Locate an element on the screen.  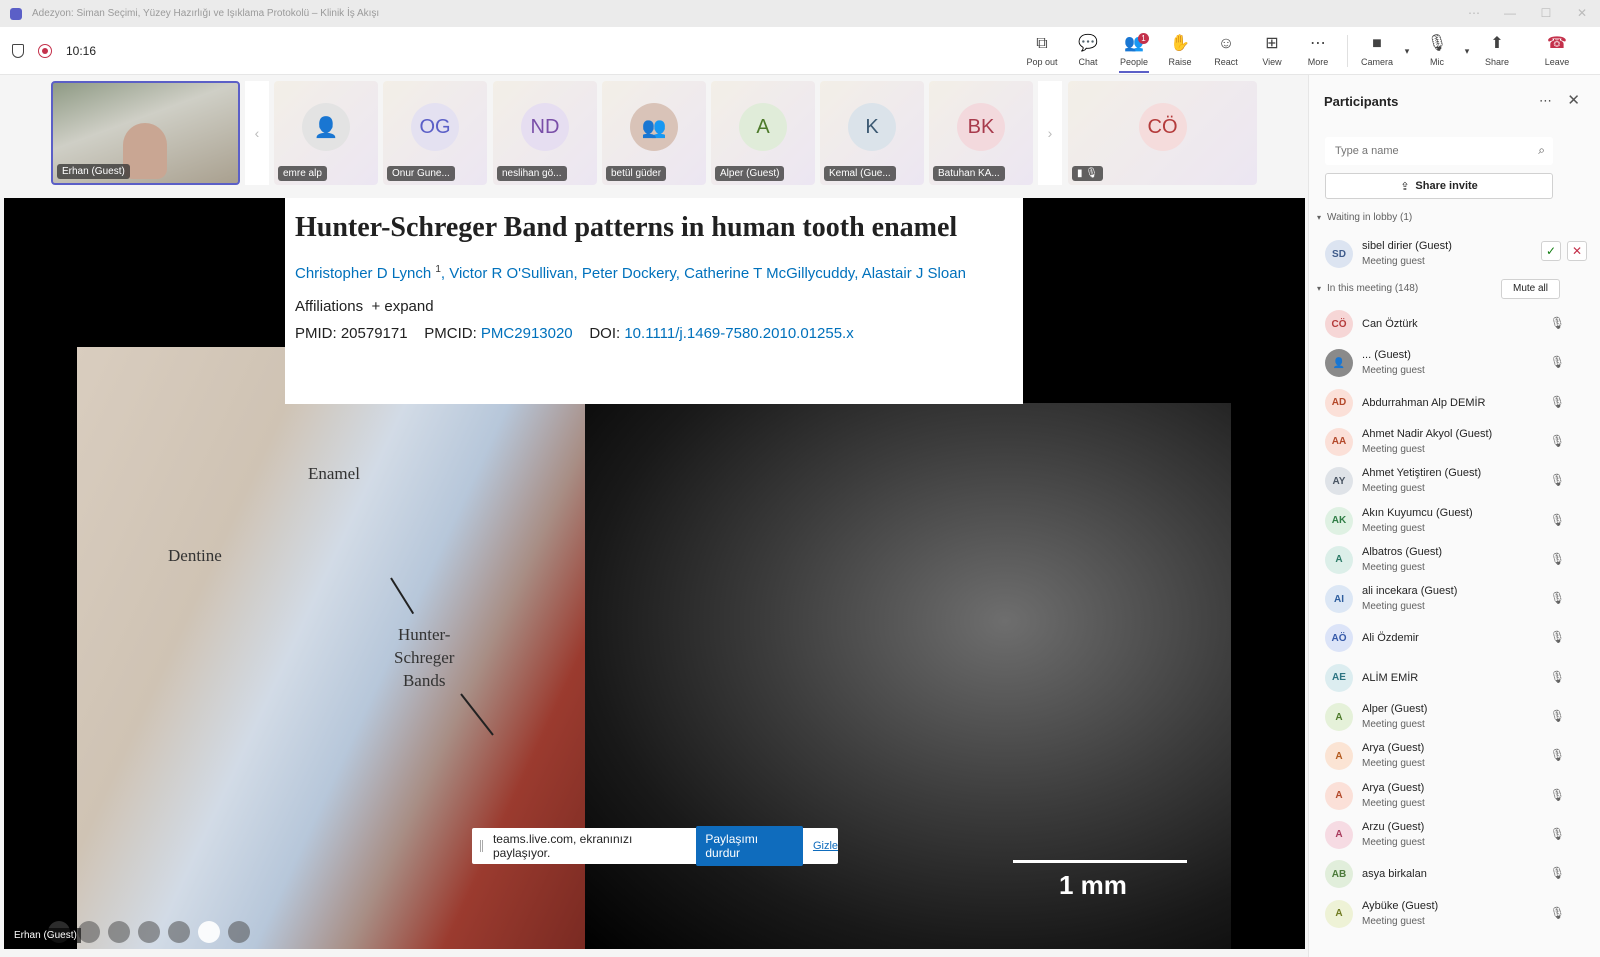
participant-row: A Alper (Guest) Meeting guest 🎙 is located at coordinates (1456, 718).